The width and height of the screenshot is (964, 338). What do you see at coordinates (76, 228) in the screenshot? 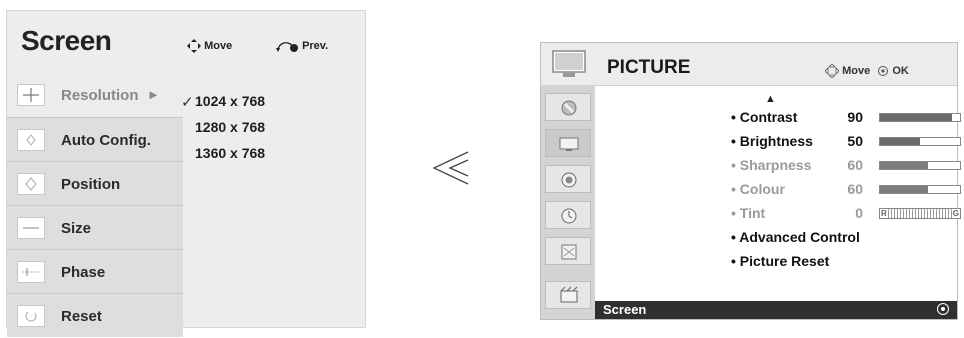
I see `menu-item-label: Size` at bounding box center [76, 228].